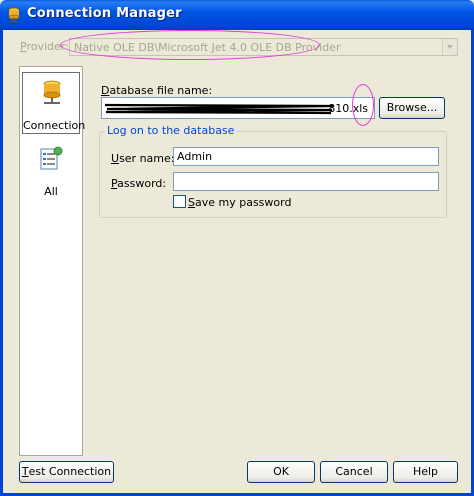 Image resolution: width=474 pixels, height=496 pixels. I want to click on help-button: Help, so click(425, 472).